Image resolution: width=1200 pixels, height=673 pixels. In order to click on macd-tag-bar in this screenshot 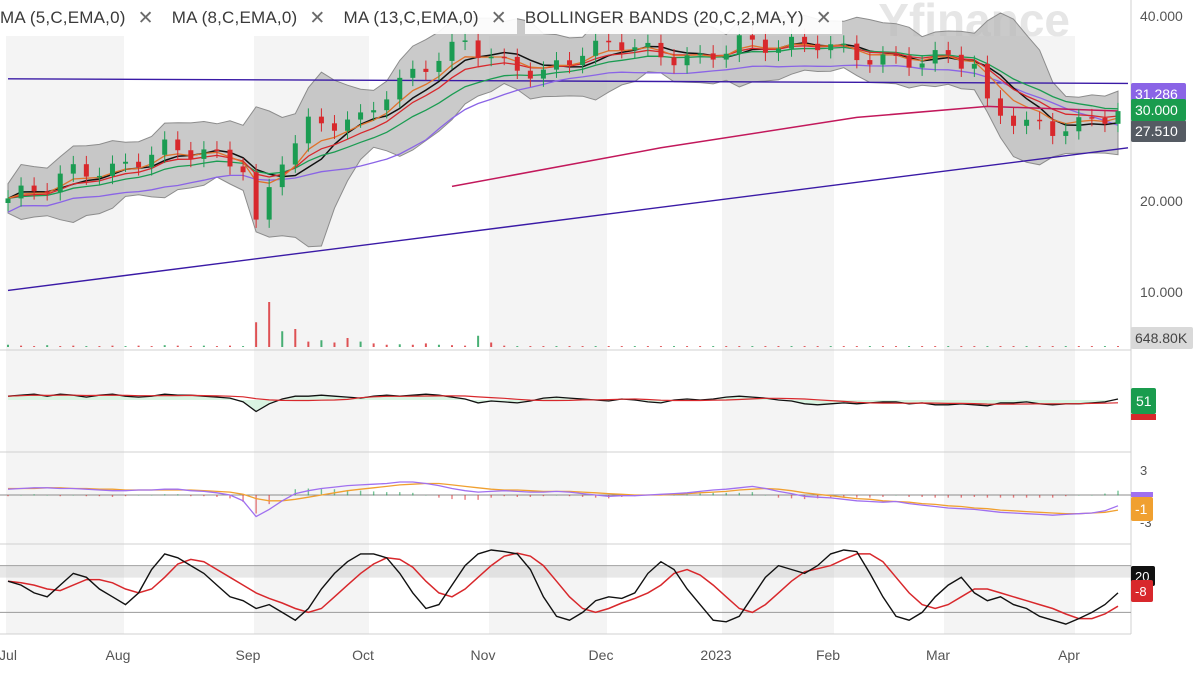, I will do `click(1142, 494)`.